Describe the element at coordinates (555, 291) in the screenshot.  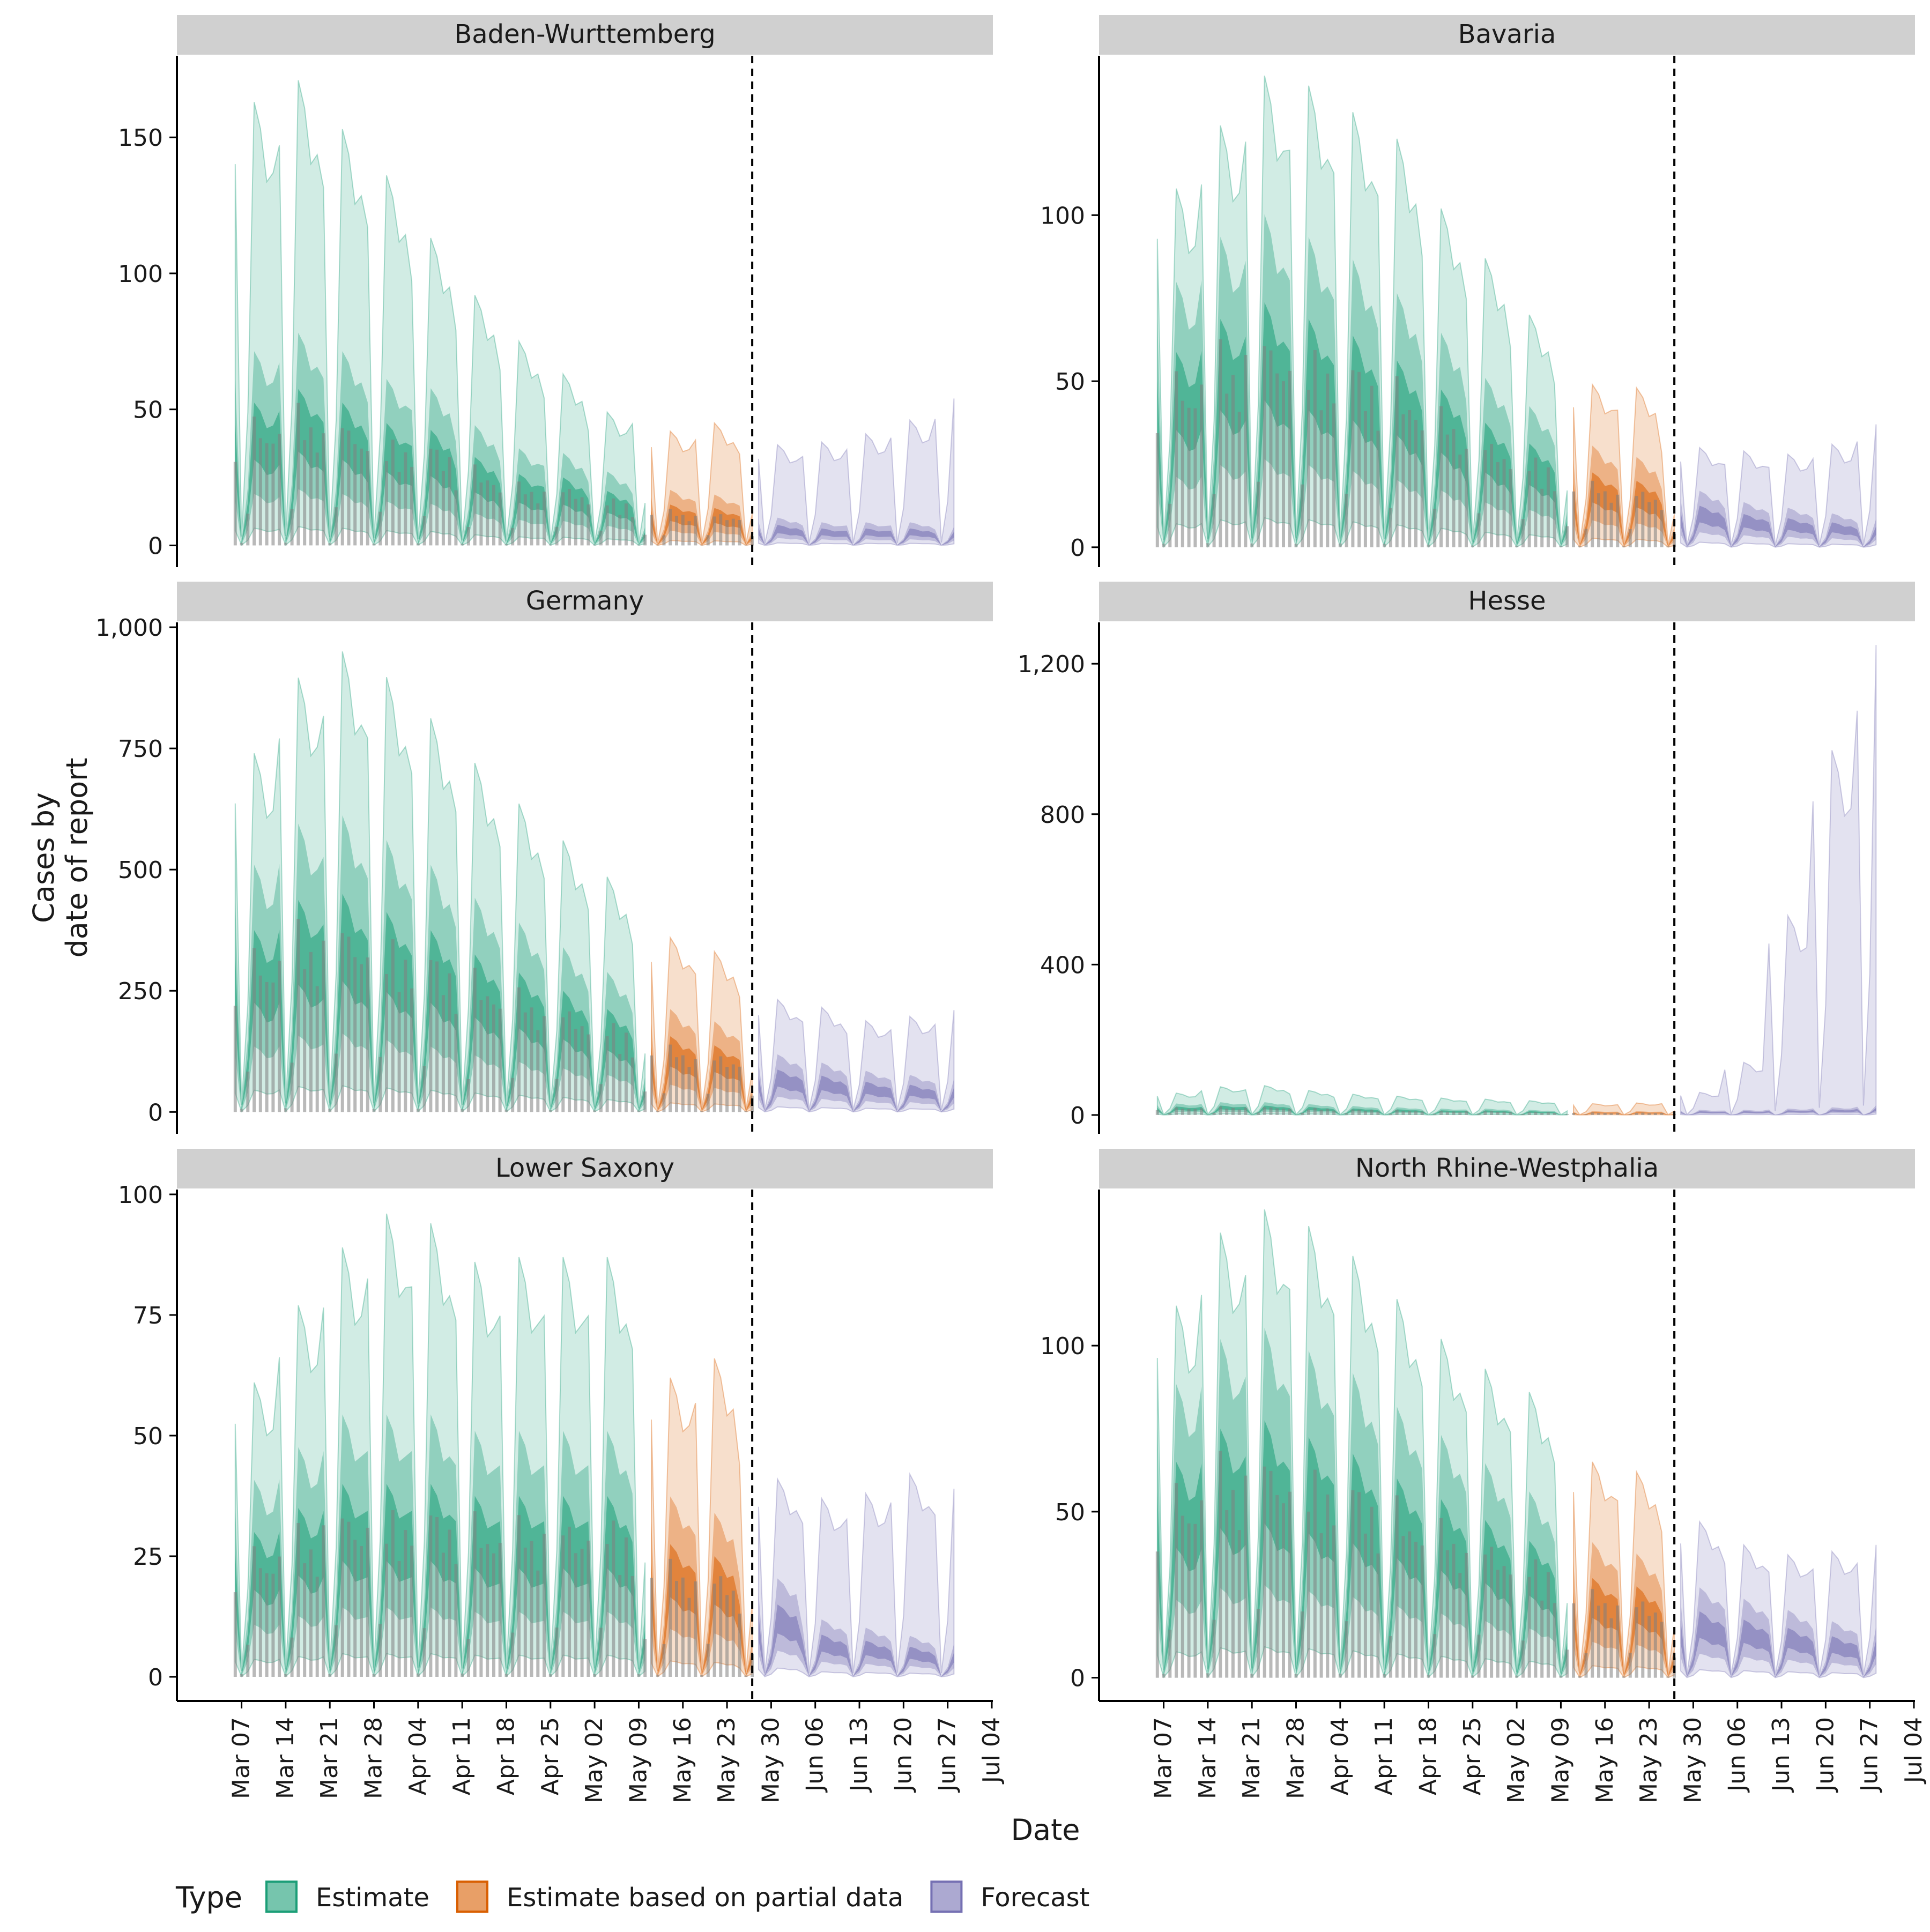
I see `panel: Baden-Wurttemberg050100150` at that location.